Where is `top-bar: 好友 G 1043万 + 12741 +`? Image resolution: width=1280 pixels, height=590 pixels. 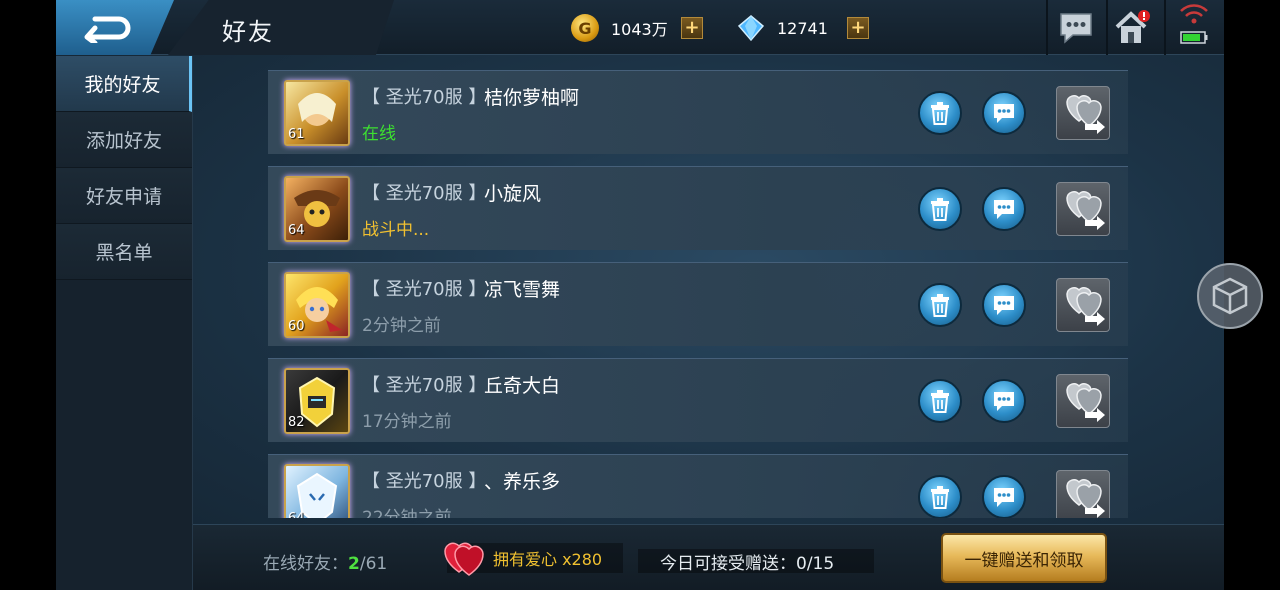
top-bar: 好友 G 1043万 + 12741 + is located at coordinates (640, 27).